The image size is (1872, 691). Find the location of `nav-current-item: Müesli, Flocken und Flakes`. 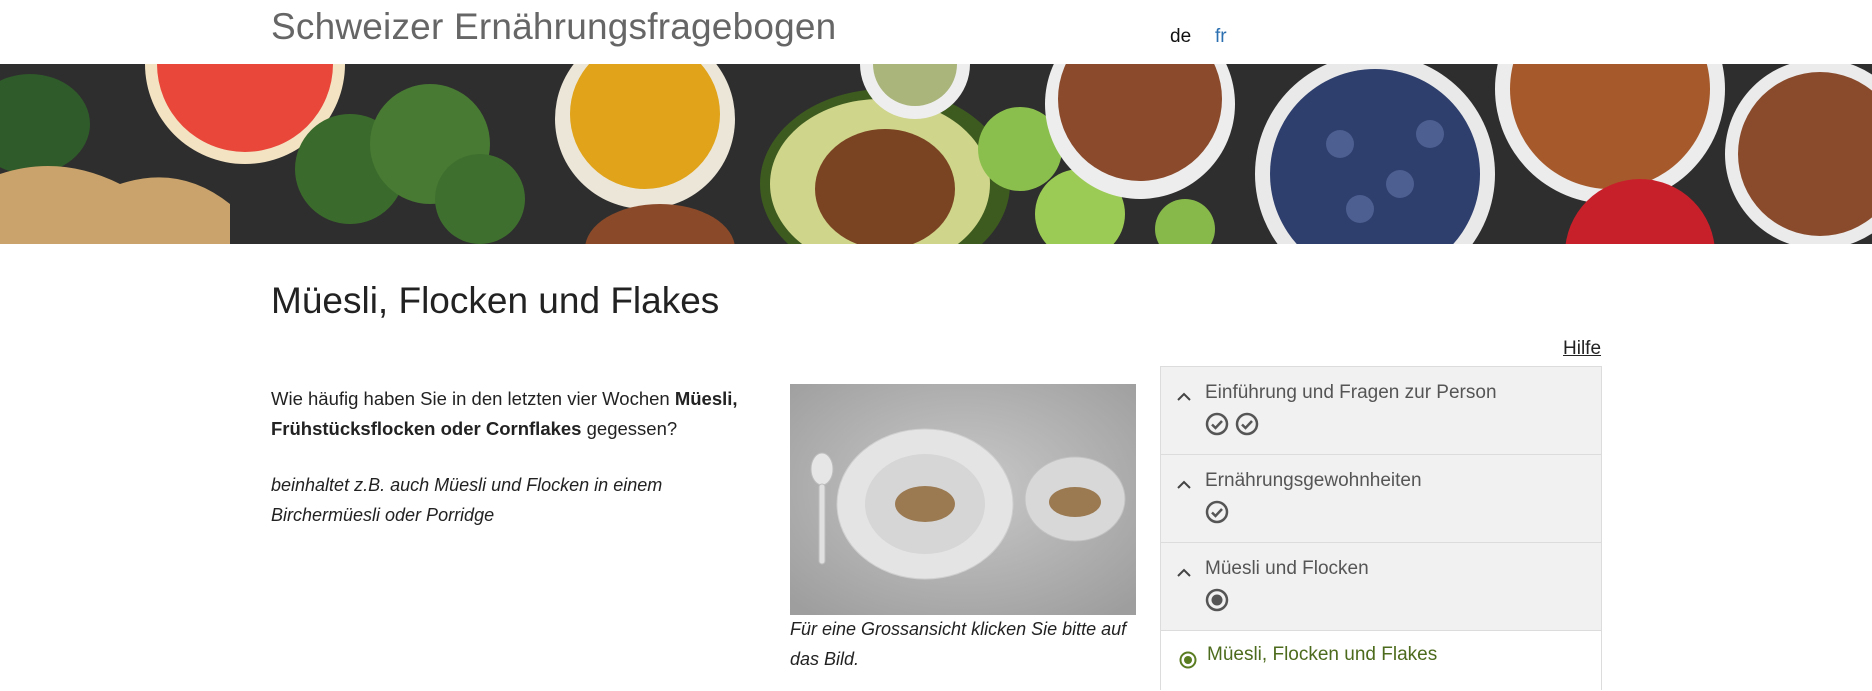

nav-current-item: Müesli, Flocken und Flakes is located at coordinates (1381, 661).